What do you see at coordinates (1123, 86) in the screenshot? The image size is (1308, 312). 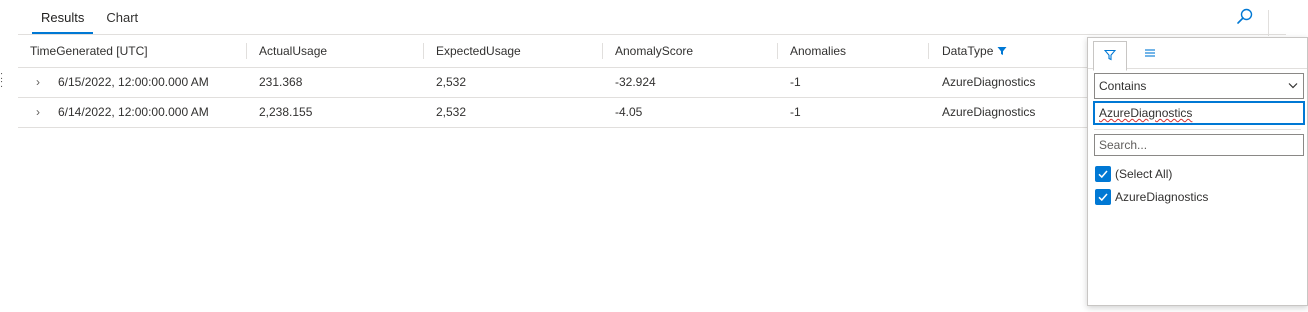 I see `filter-operator-value: Contains` at bounding box center [1123, 86].